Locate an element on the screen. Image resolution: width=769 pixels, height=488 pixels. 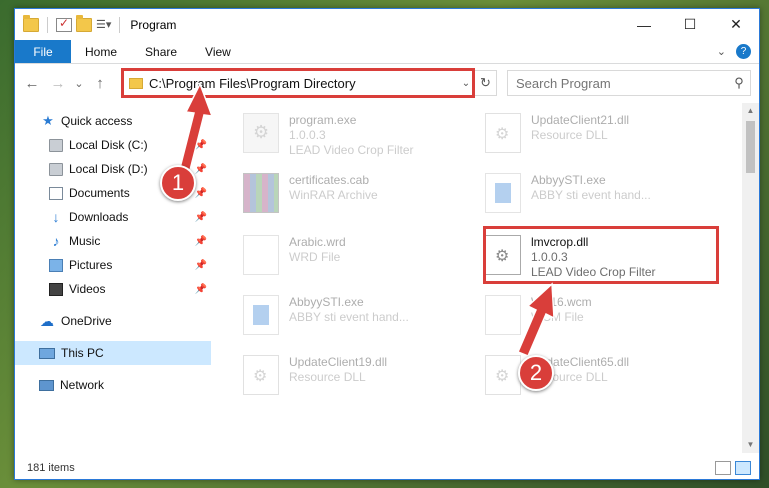
vertical-scrollbar: ▲ ▼ is located at coordinates (750, 278).